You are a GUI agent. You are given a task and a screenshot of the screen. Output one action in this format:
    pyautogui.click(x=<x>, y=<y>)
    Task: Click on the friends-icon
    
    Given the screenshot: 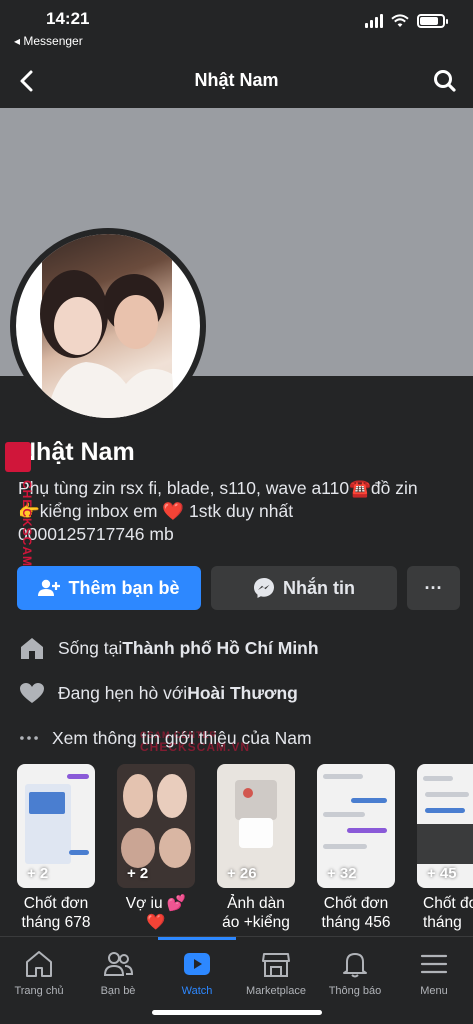 What is the action you would take?
    pyautogui.click(x=118, y=964)
    